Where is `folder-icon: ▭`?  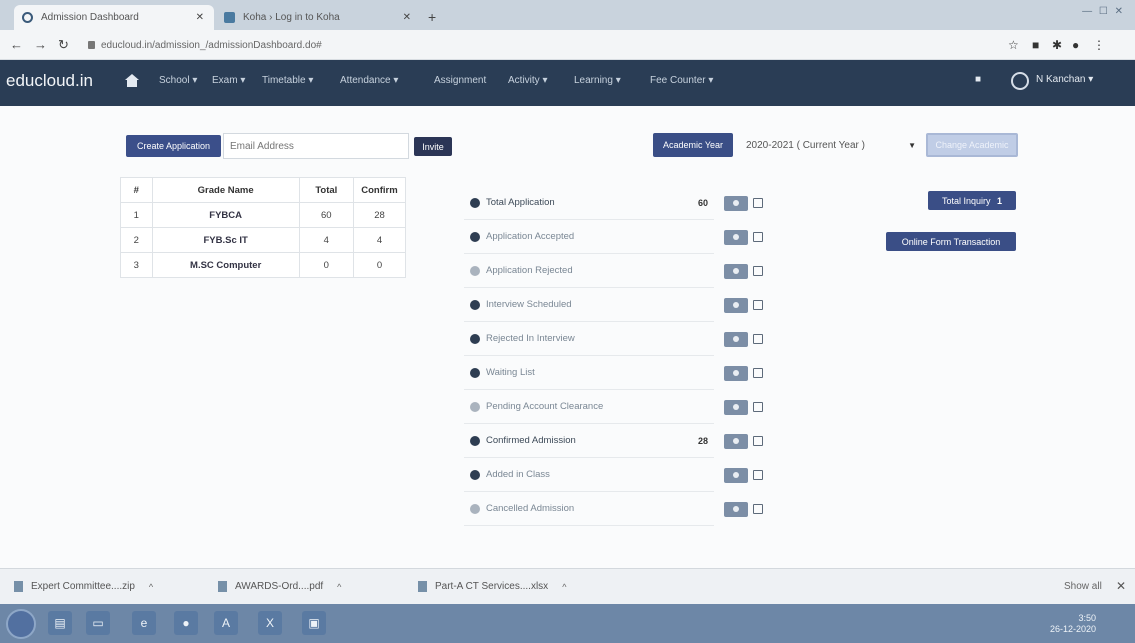 folder-icon: ▭ is located at coordinates (98, 623).